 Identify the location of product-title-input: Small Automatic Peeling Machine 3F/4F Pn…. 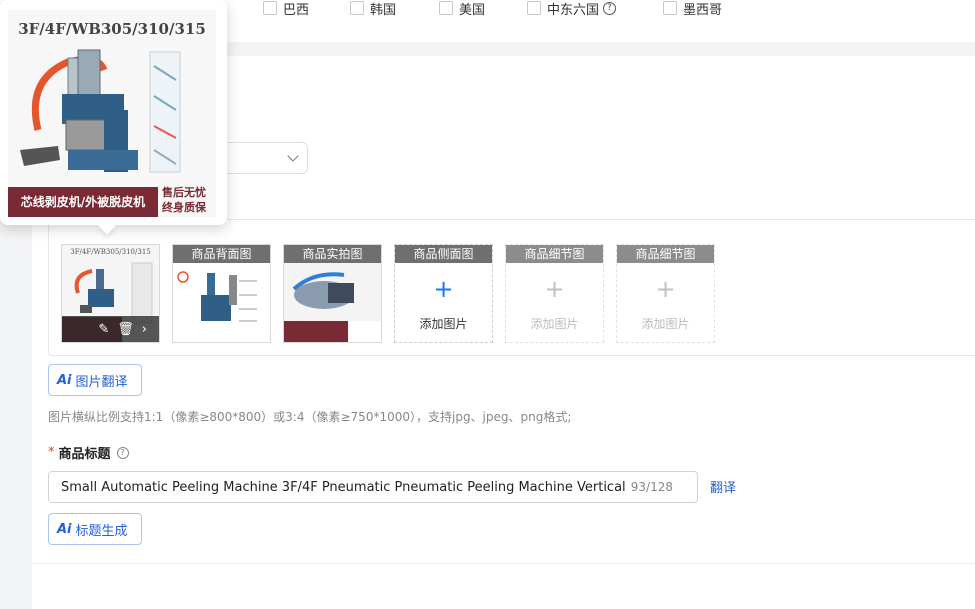
(373, 487).